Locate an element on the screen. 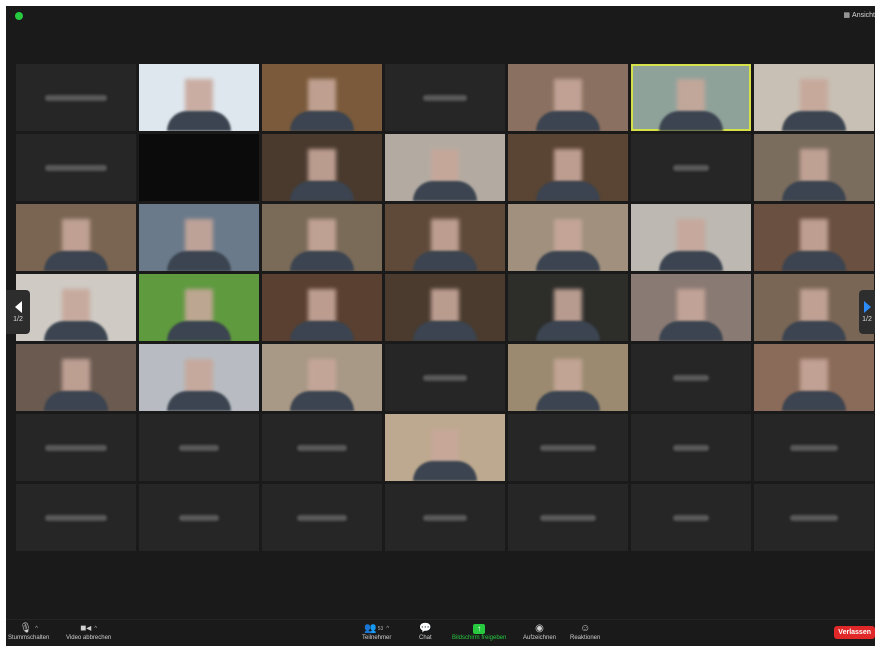 This screenshot has width=875, height=646. chat-icon: 💬 is located at coordinates (425, 628).